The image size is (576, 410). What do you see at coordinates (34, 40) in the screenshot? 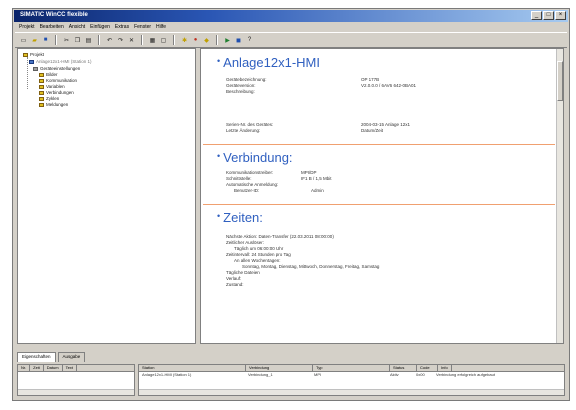
I see `open-icon: ▰` at bounding box center [34, 40].